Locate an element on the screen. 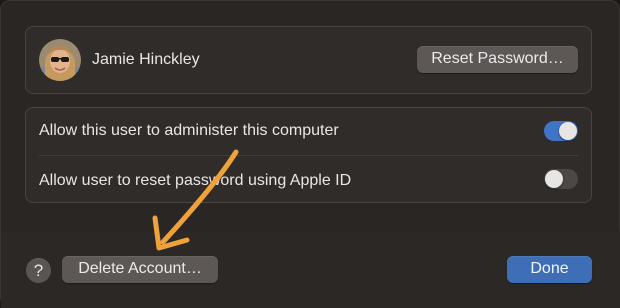 This screenshot has width=620, height=308. allow-reset-apple-id-toggle is located at coordinates (561, 179).